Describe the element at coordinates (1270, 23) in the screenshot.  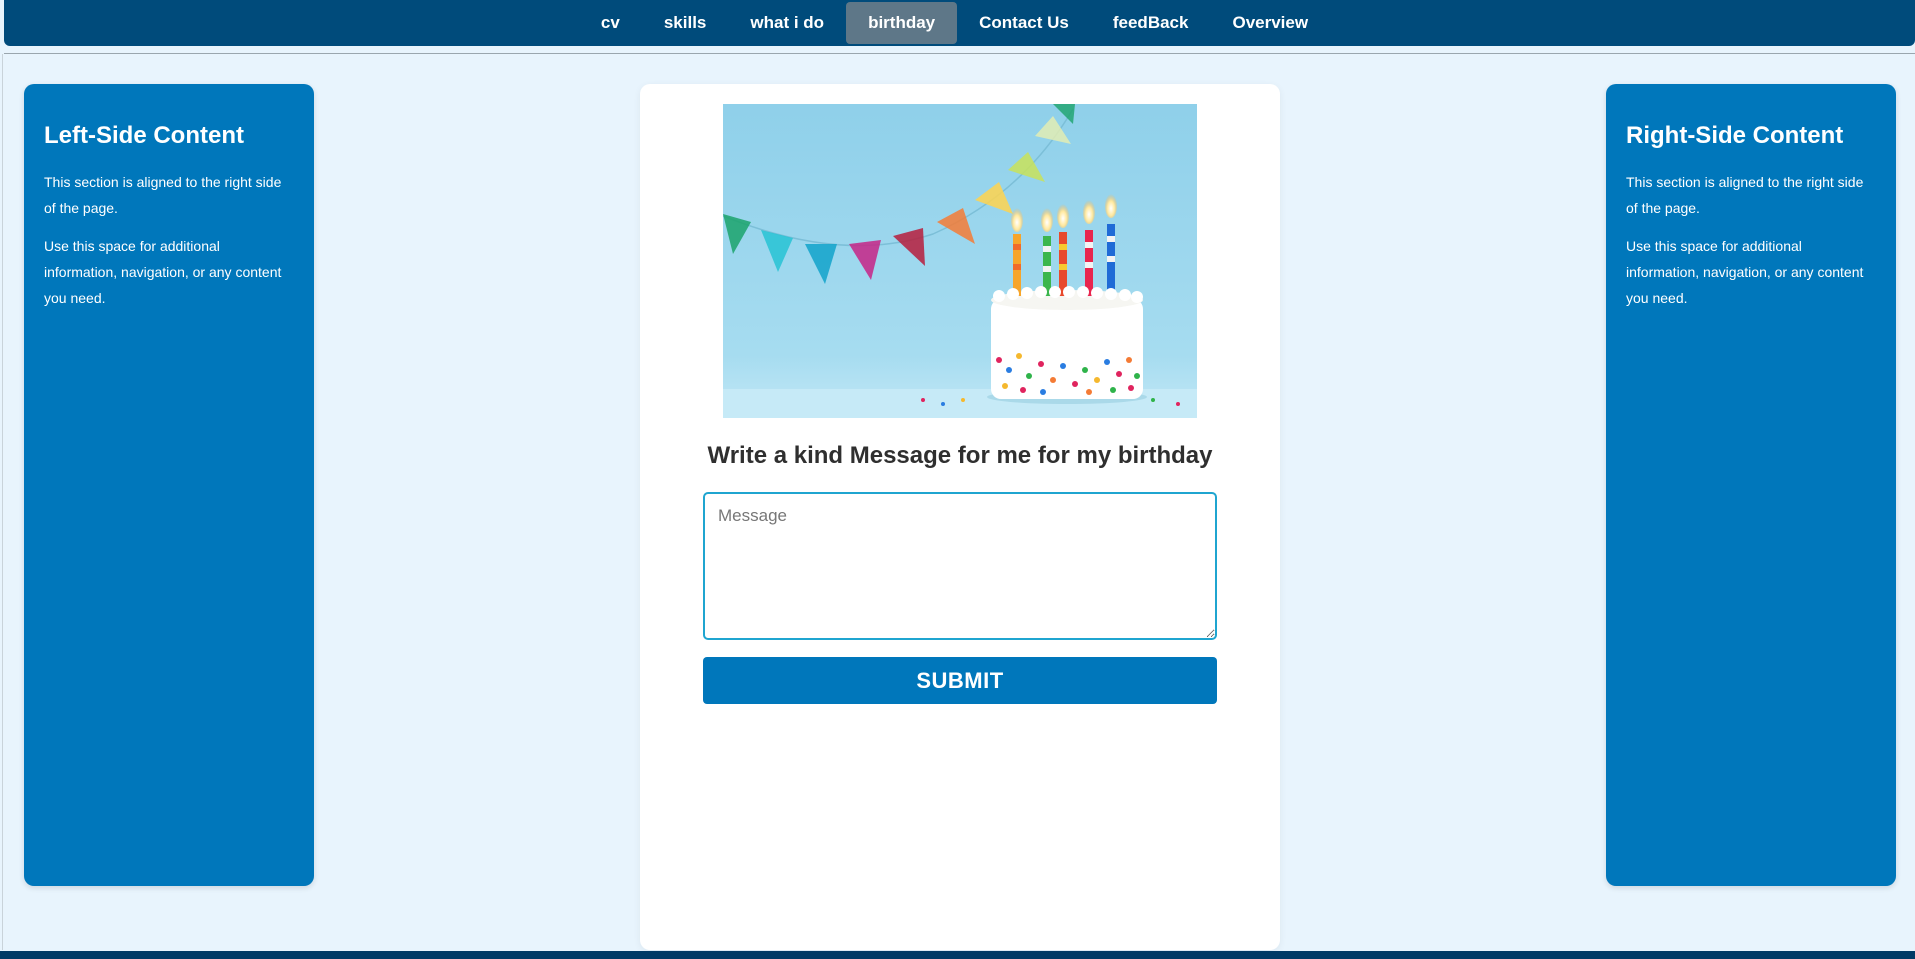
I see `nav-item-overview: Overview` at that location.